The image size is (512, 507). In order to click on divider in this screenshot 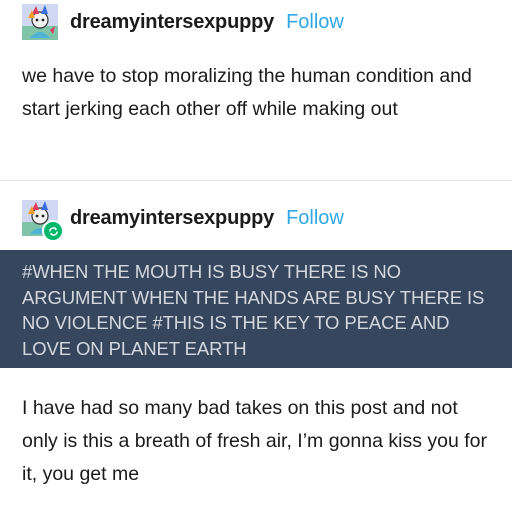, I will do `click(256, 180)`.